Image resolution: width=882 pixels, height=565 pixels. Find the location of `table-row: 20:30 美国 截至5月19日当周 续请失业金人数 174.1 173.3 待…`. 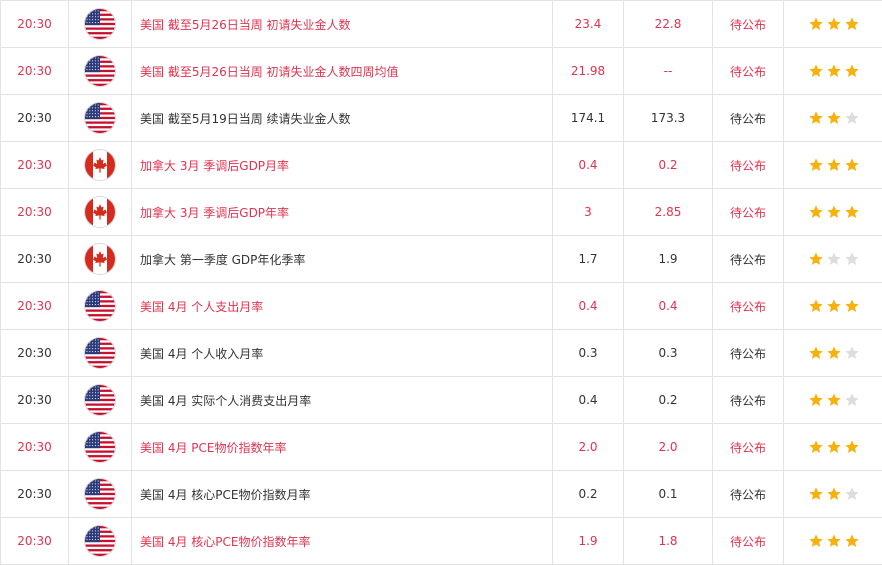

table-row: 20:30 美国 截至5月19日当周 续请失业金人数 174.1 173.3 待… is located at coordinates (441, 118).